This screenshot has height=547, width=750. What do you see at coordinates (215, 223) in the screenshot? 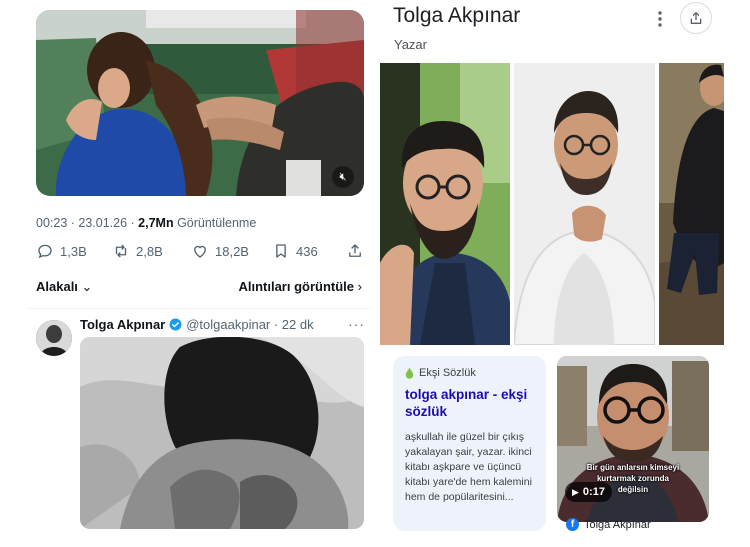
I see `views-label: Görüntülenme` at bounding box center [215, 223].